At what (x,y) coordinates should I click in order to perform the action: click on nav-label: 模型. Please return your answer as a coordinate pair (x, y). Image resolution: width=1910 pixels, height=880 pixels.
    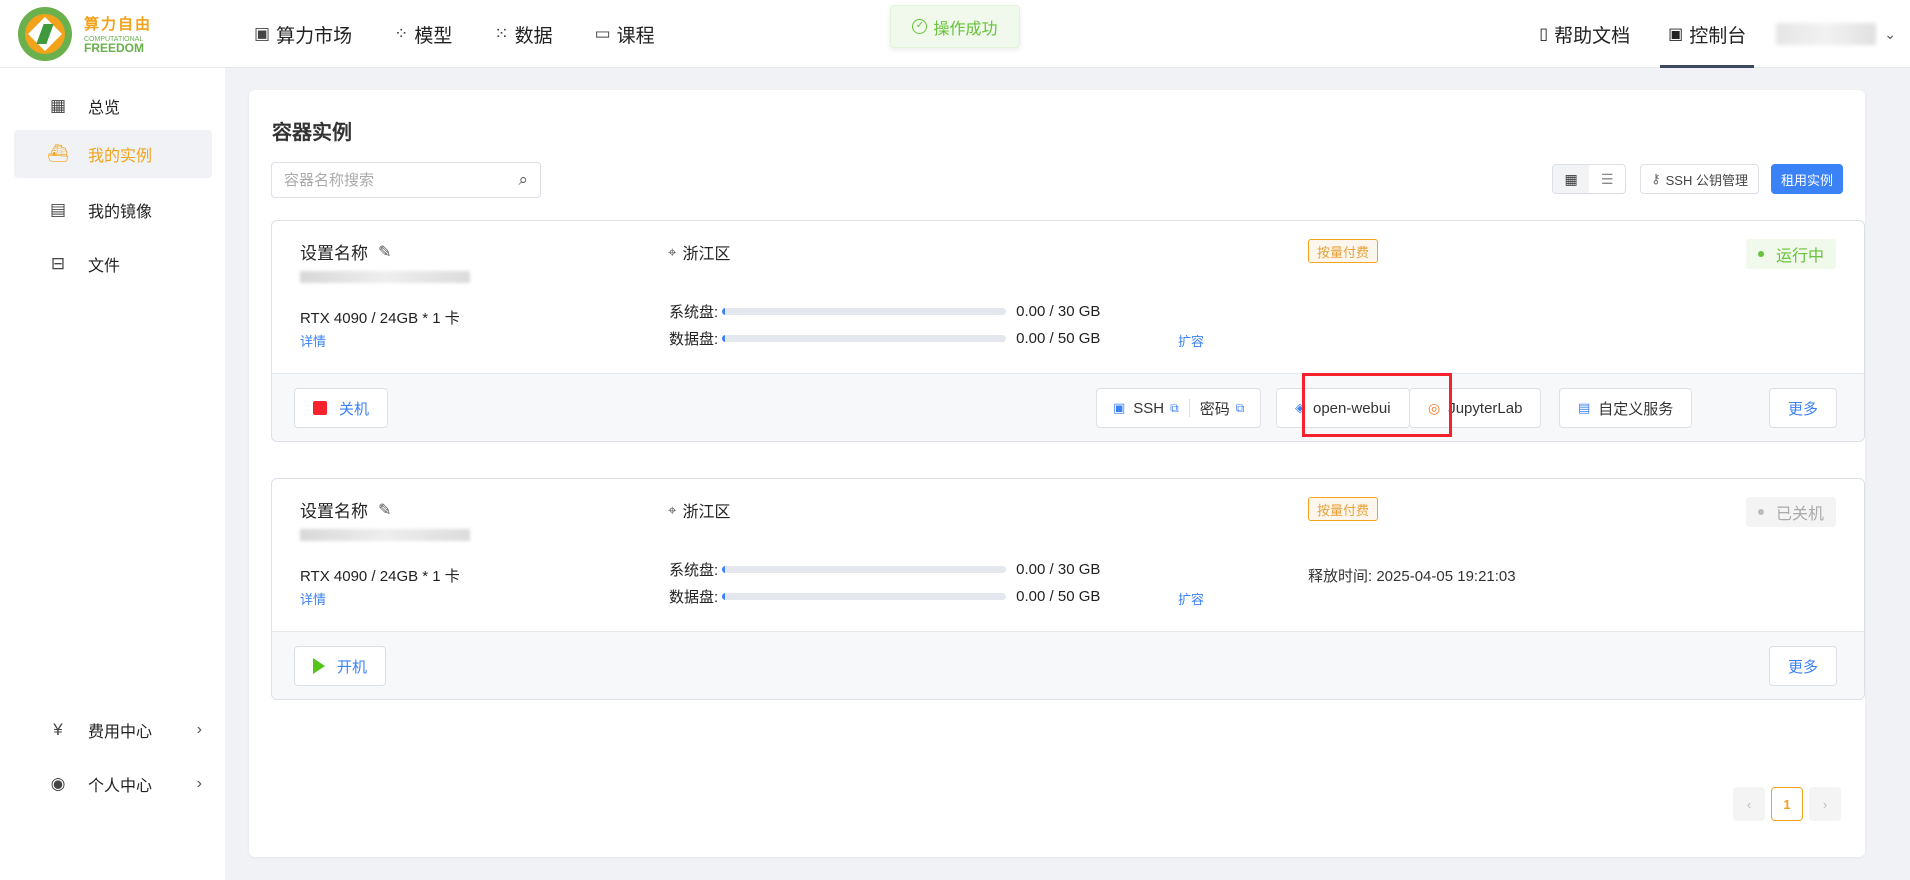
    Looking at the image, I should click on (433, 36).